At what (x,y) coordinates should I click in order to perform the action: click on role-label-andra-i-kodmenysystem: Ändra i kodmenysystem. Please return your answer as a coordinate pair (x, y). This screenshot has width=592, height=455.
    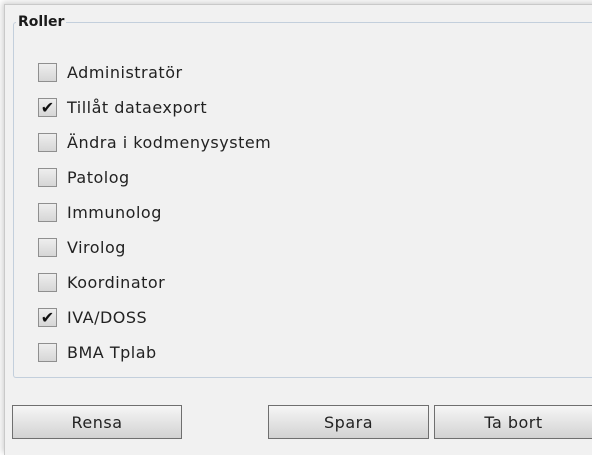
    Looking at the image, I should click on (169, 142).